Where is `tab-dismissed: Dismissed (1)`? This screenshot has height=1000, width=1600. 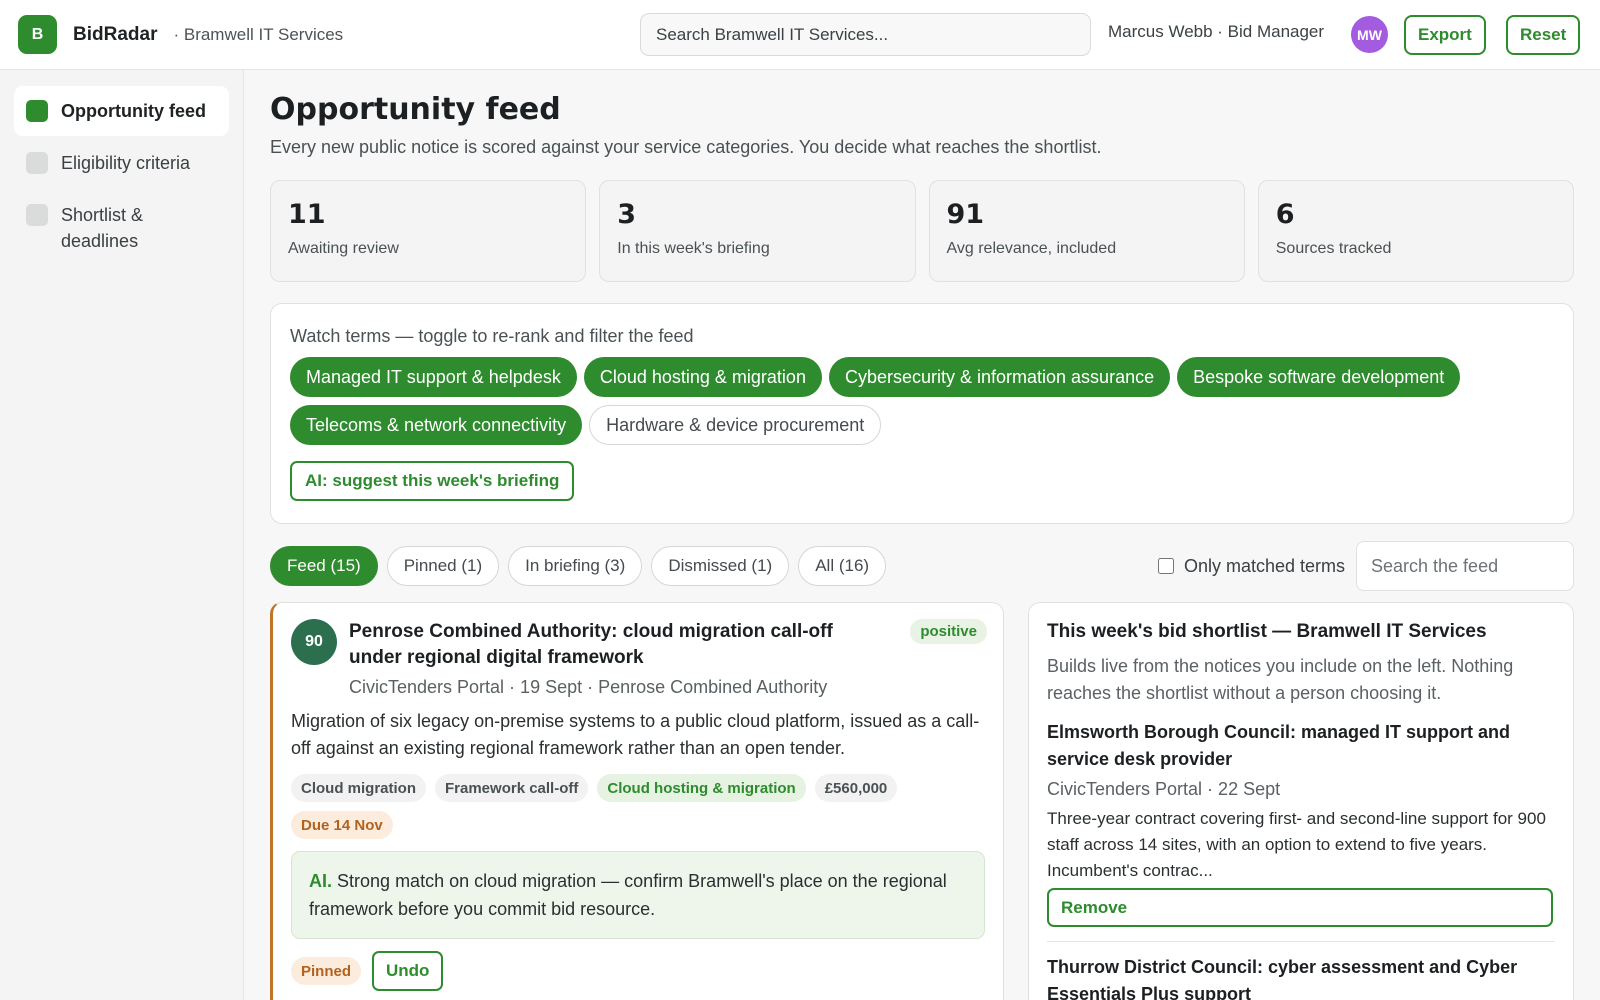 tab-dismissed: Dismissed (1) is located at coordinates (720, 566).